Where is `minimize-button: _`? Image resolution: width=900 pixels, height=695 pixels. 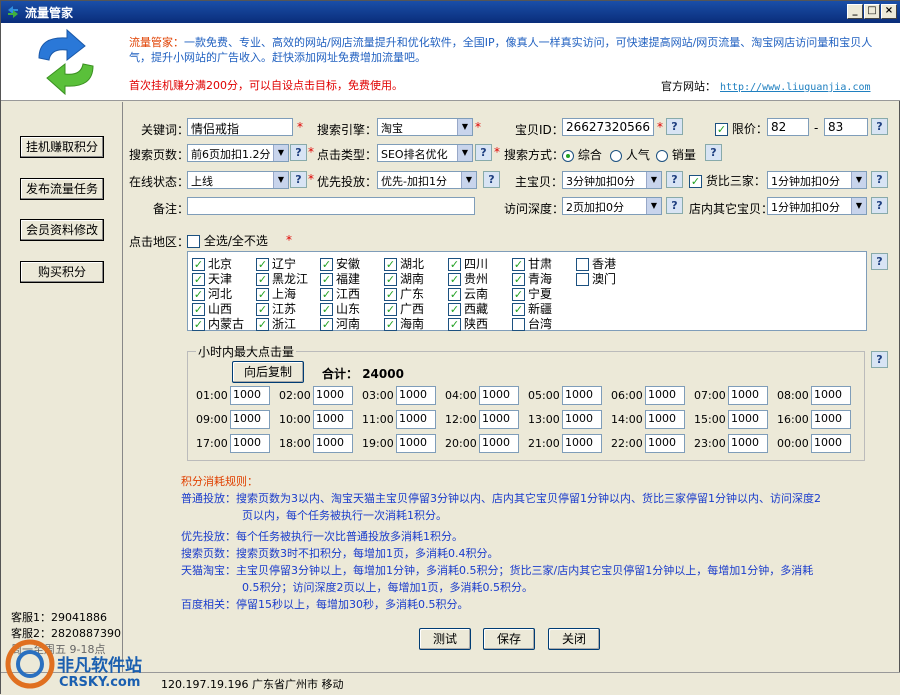 minimize-button: _ is located at coordinates (855, 11).